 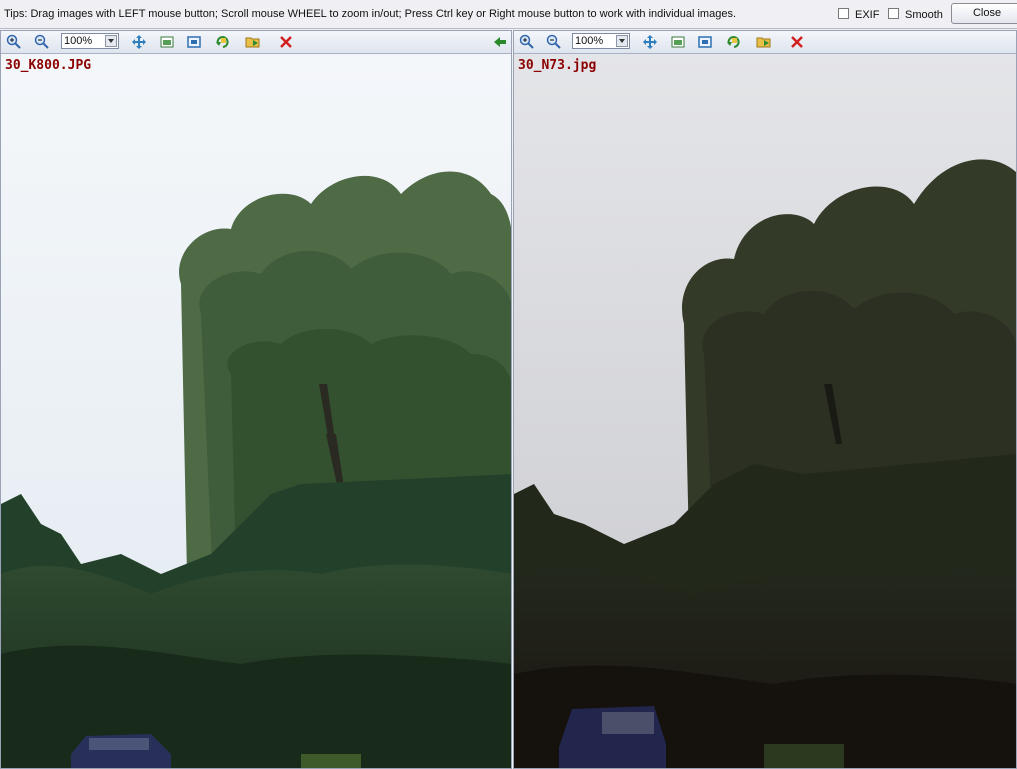 I want to click on right-pane-toolbar: 100%, so click(x=765, y=42).